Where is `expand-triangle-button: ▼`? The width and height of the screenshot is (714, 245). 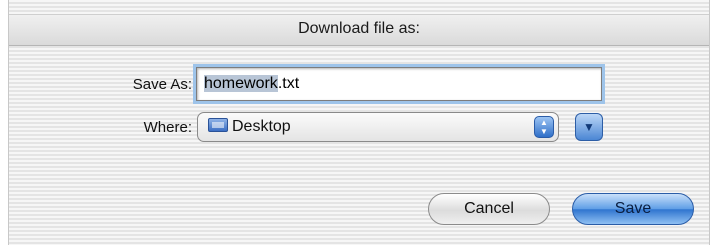
expand-triangle-button: ▼ is located at coordinates (589, 127).